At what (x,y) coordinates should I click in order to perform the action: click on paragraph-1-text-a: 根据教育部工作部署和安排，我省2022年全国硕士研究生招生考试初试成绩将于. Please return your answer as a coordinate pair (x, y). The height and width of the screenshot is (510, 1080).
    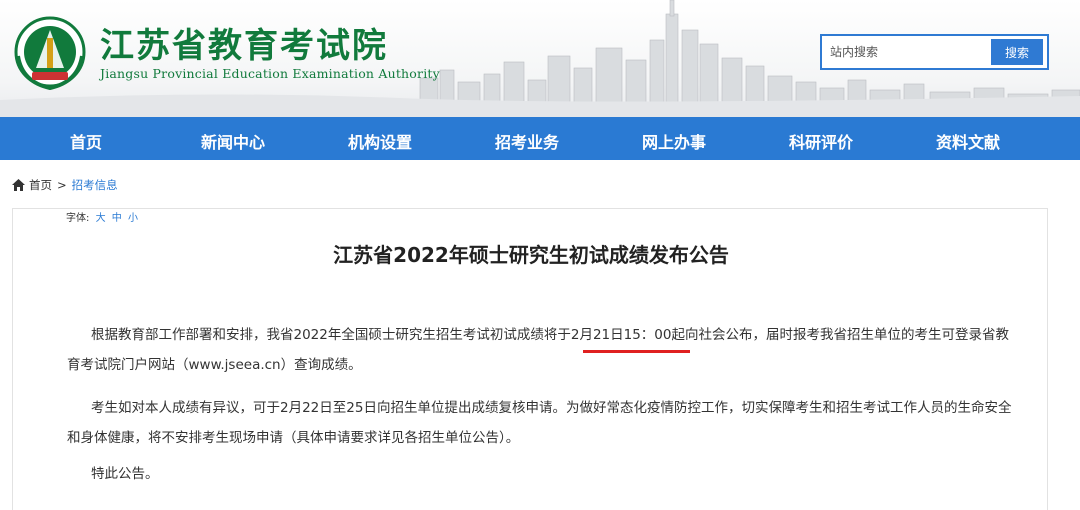
    Looking at the image, I should click on (331, 335).